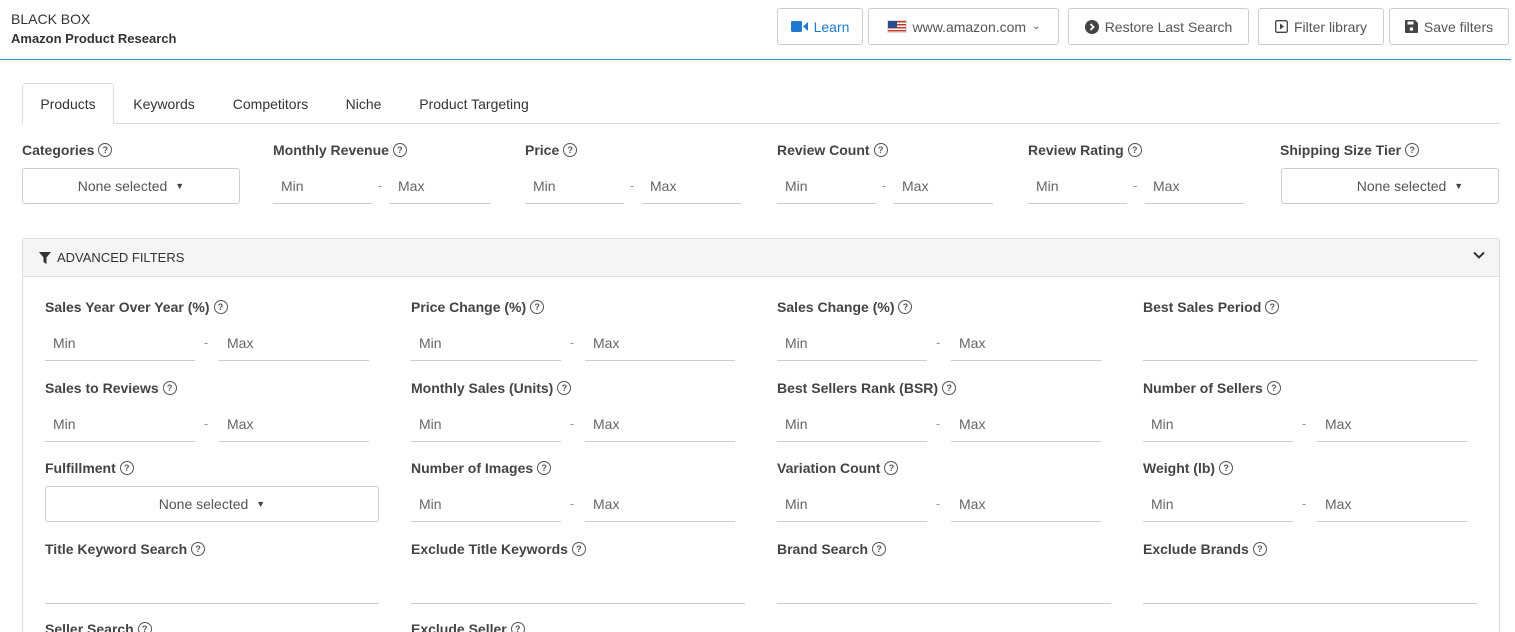 This screenshot has width=1515, height=632. Describe the element at coordinates (486, 343) in the screenshot. I see `price-change-min-input` at that location.